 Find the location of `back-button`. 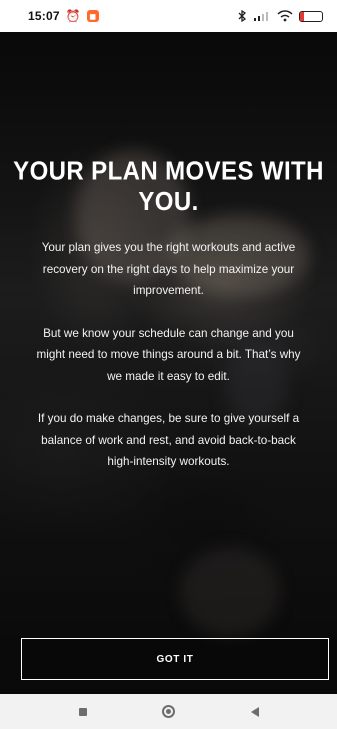

back-button is located at coordinates (255, 712).